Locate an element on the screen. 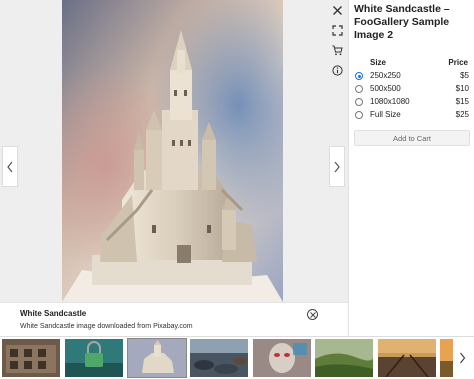  chevron-left-icon is located at coordinates (10, 166).